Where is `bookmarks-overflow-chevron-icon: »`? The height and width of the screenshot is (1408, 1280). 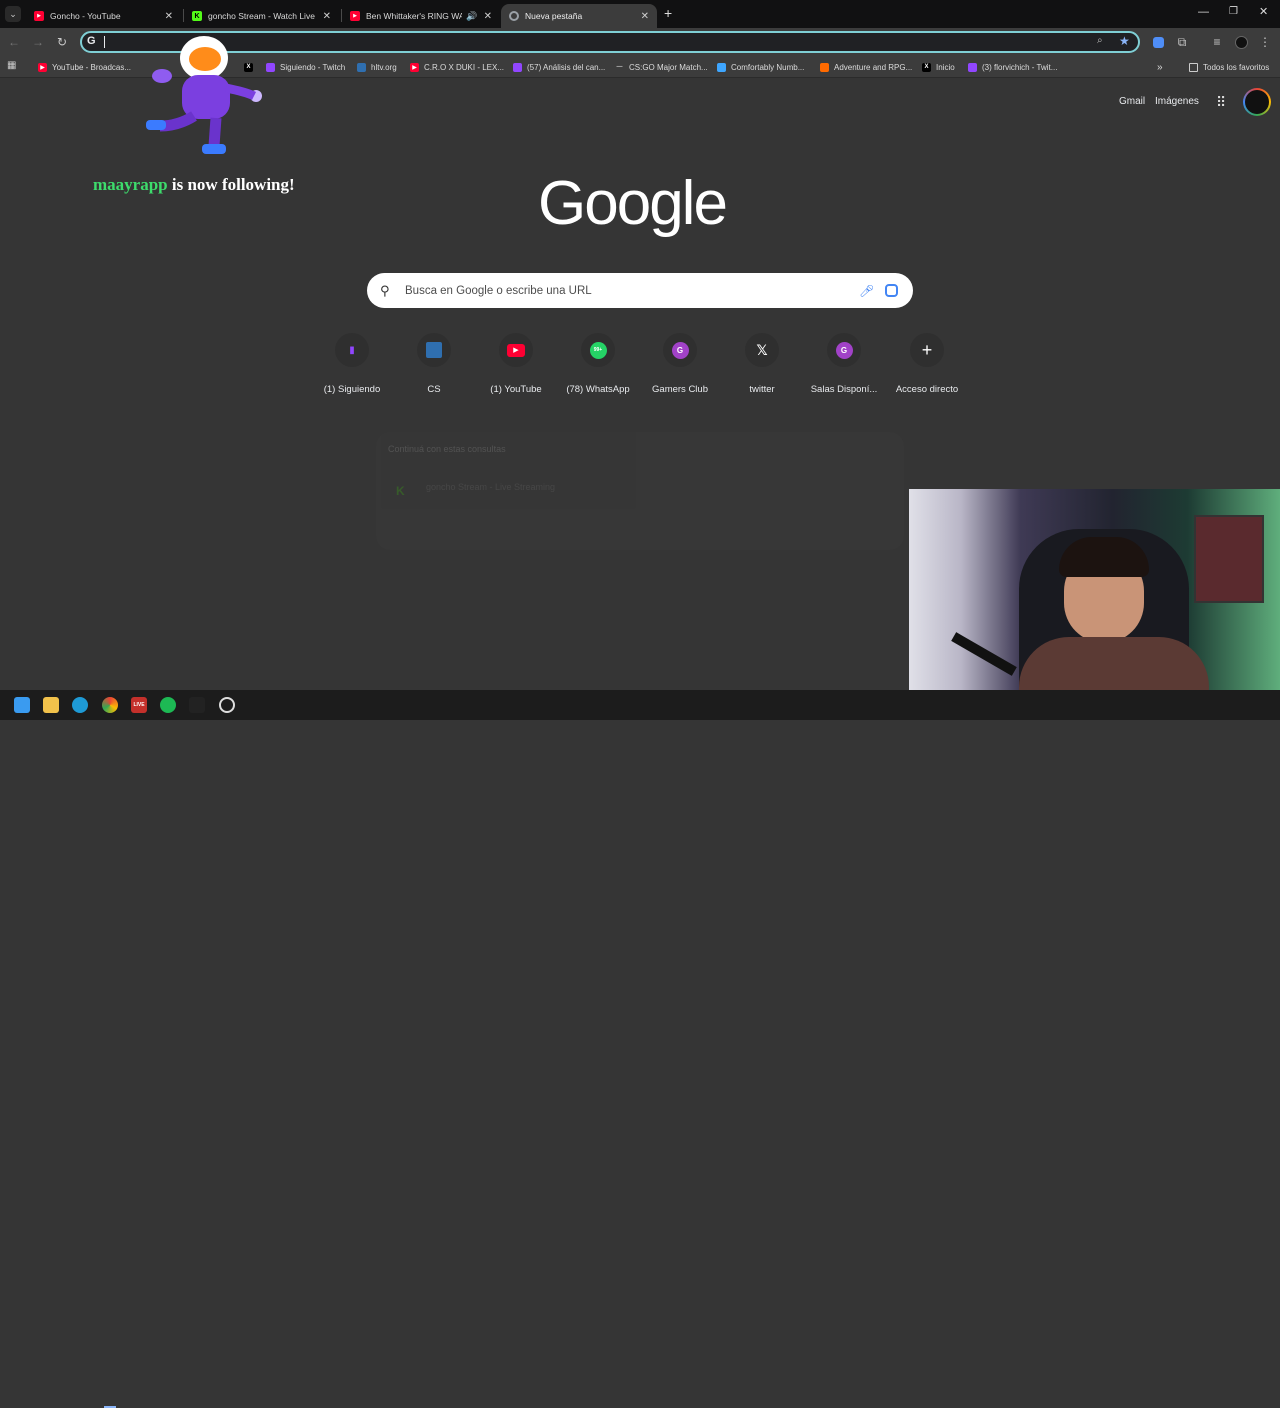
bookmarks-overflow-chevron-icon: » is located at coordinates (1160, 67).